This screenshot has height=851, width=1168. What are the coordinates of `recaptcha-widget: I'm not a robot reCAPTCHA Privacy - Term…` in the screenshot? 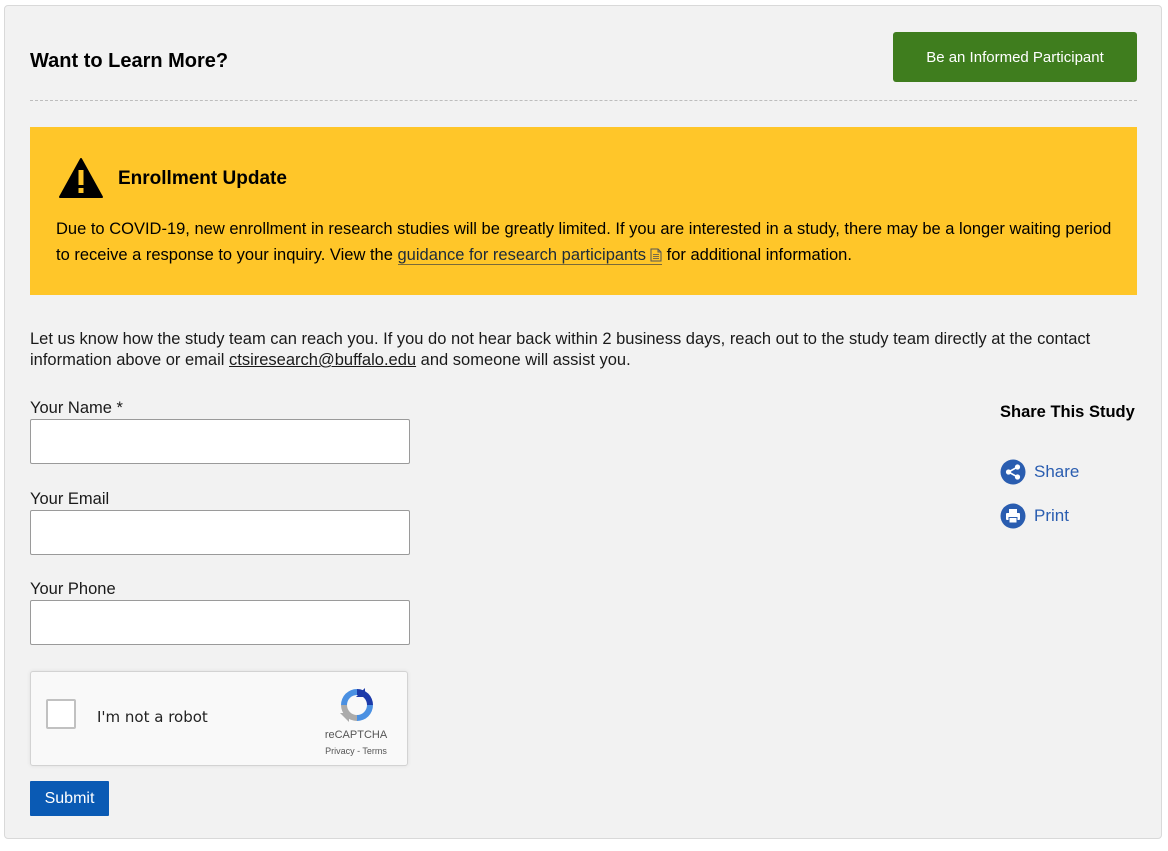 It's located at (219, 718).